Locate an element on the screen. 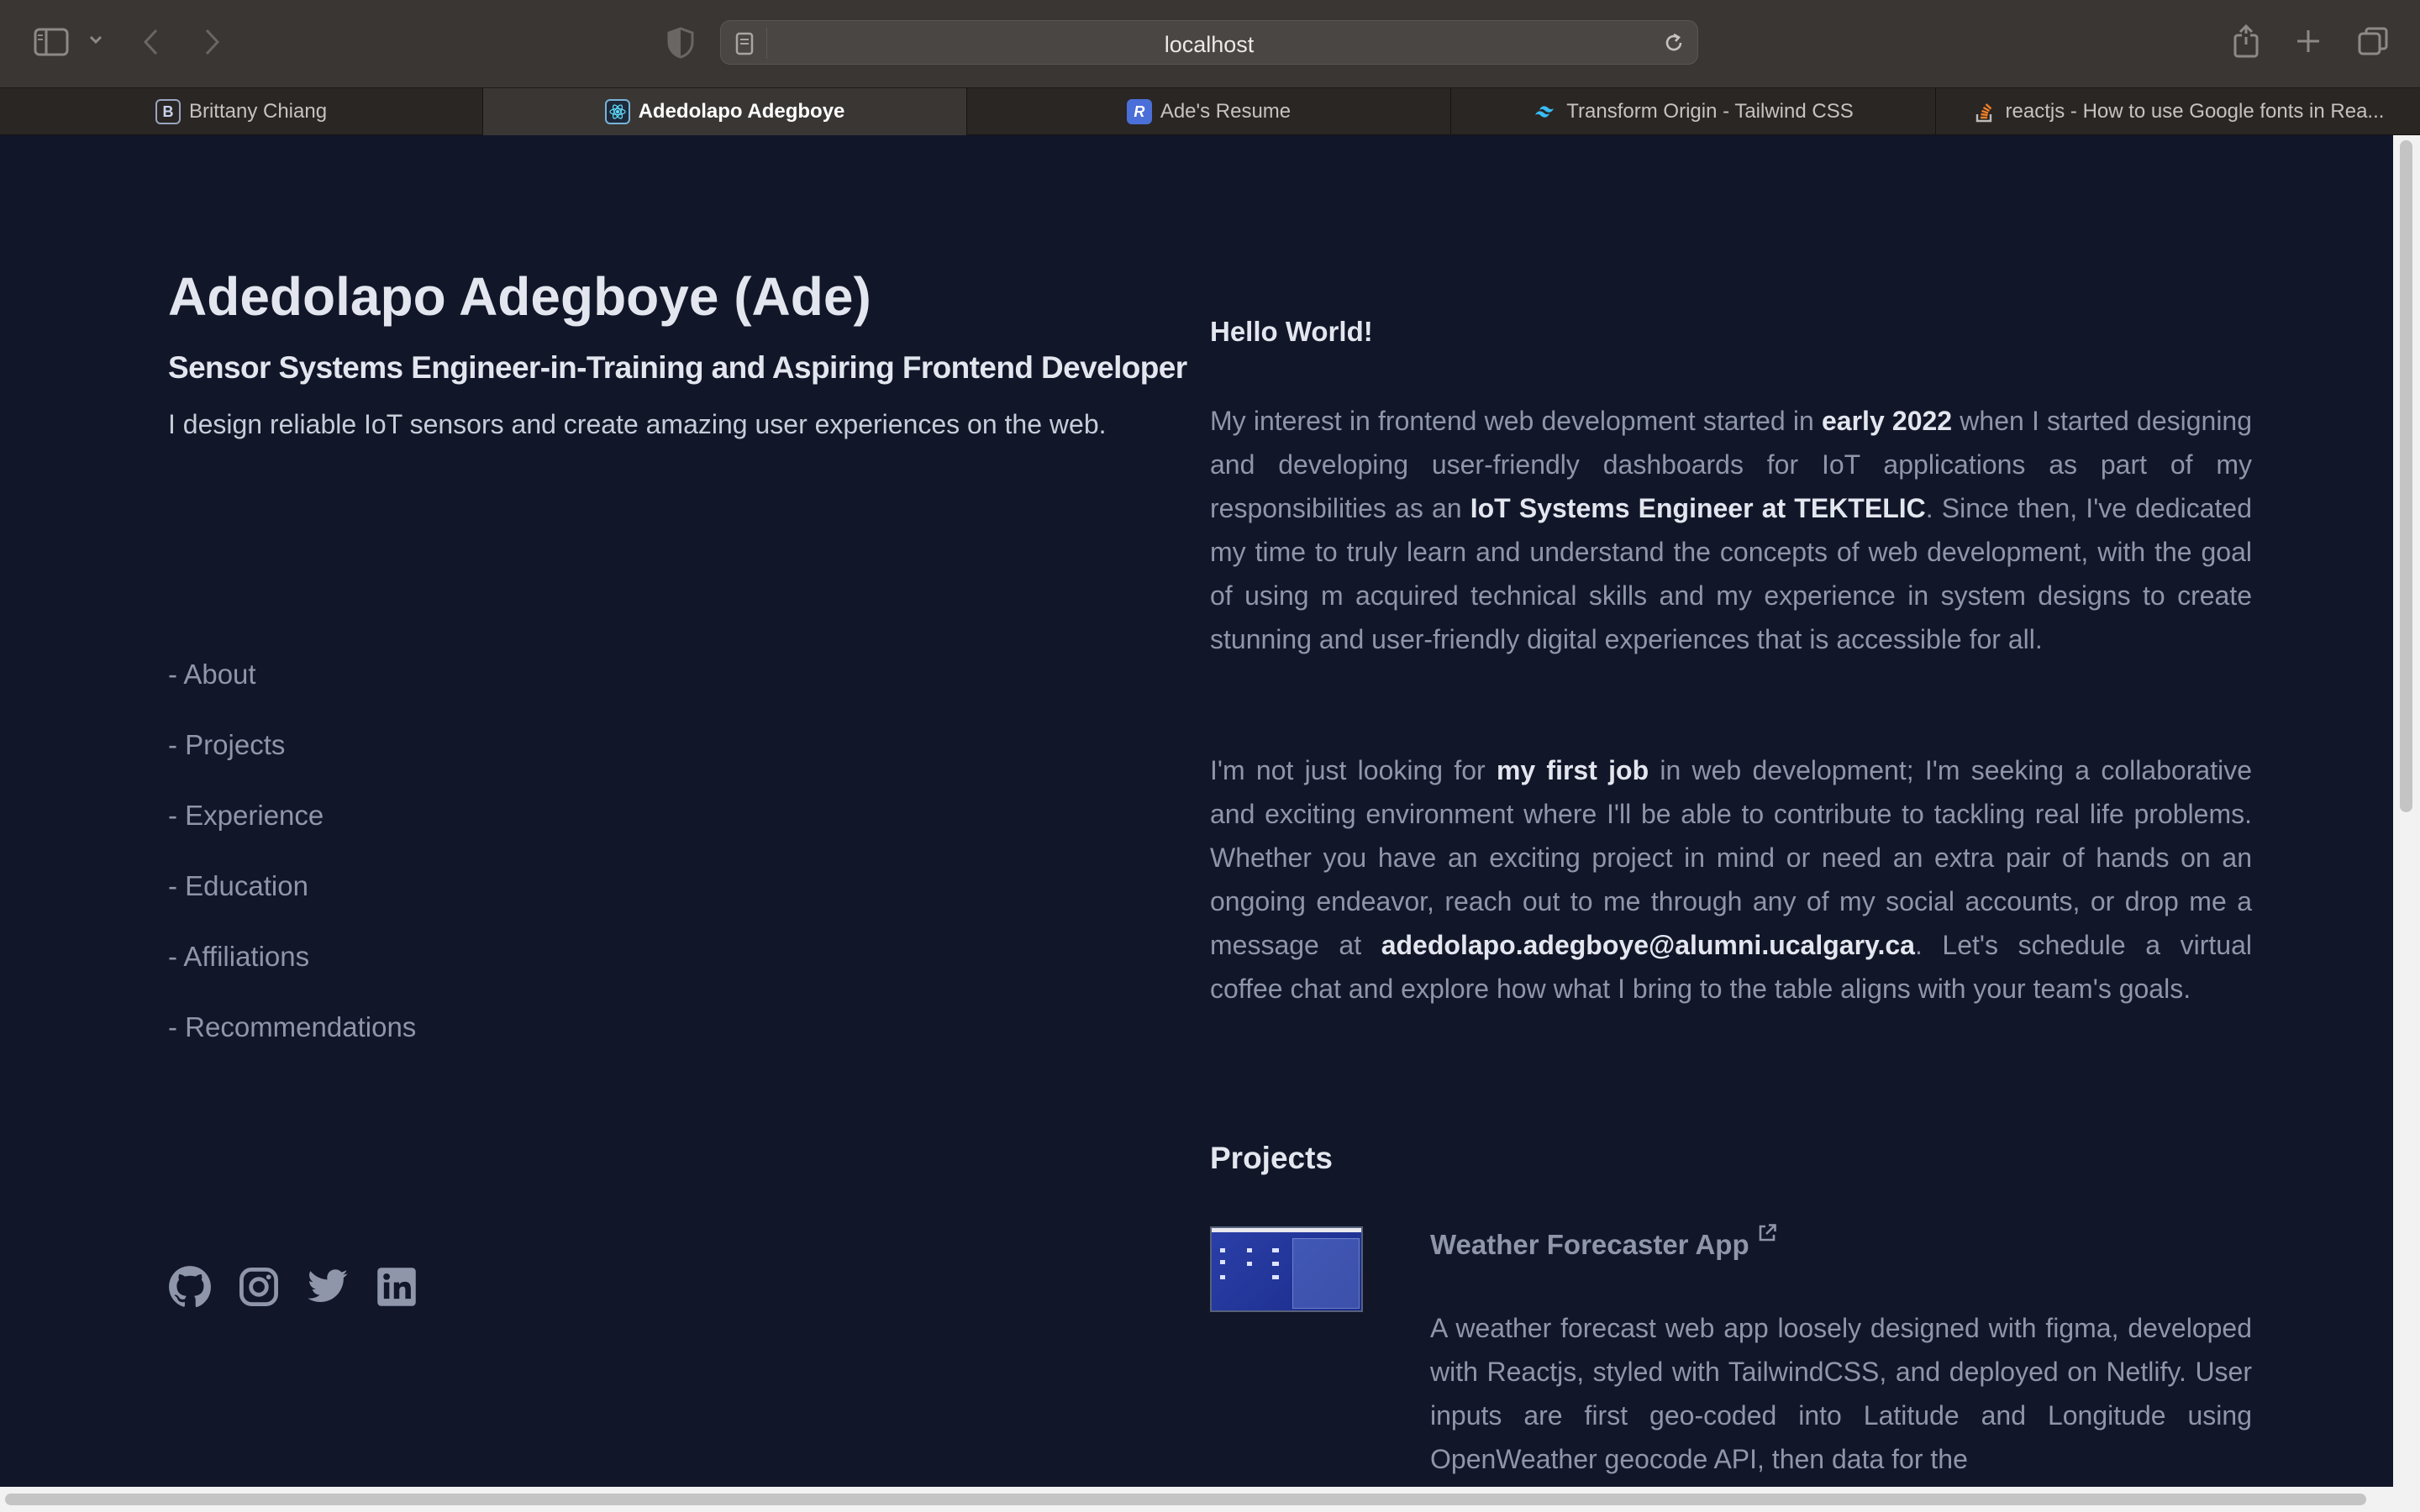 The image size is (2420, 1512). vertical-scrollbar is located at coordinates (2406, 811).